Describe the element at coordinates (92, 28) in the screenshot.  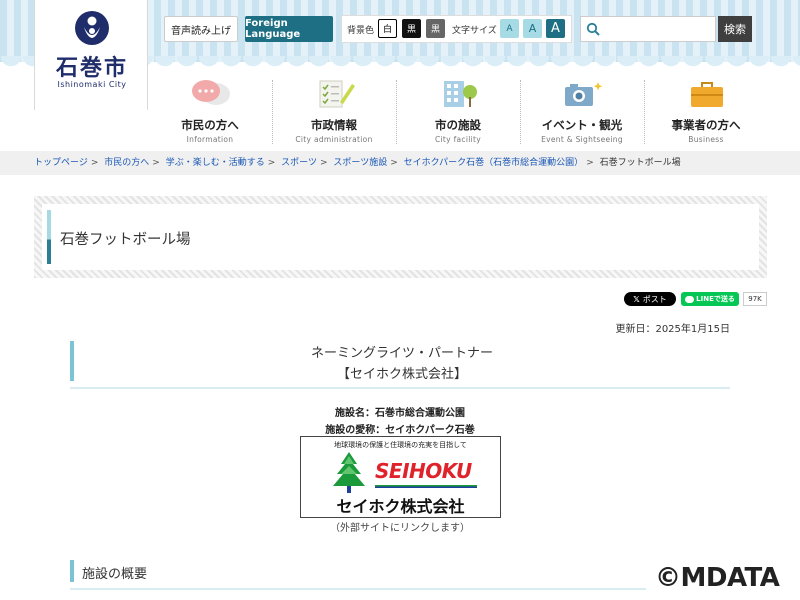
I see `city-emblem-icon` at that location.